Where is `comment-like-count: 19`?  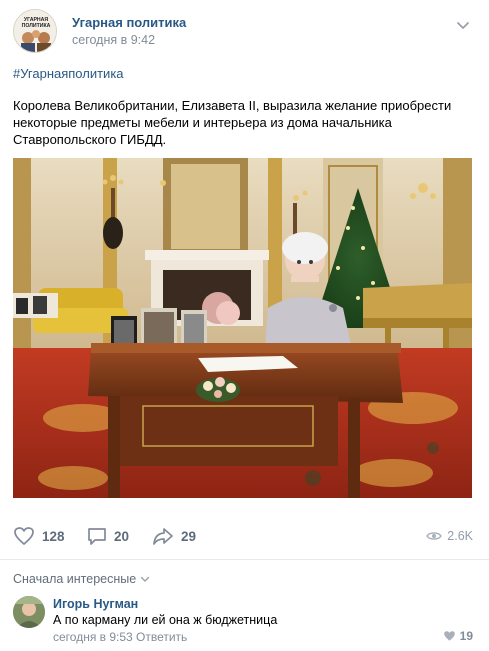
comment-like-count: 19 is located at coordinates (466, 636).